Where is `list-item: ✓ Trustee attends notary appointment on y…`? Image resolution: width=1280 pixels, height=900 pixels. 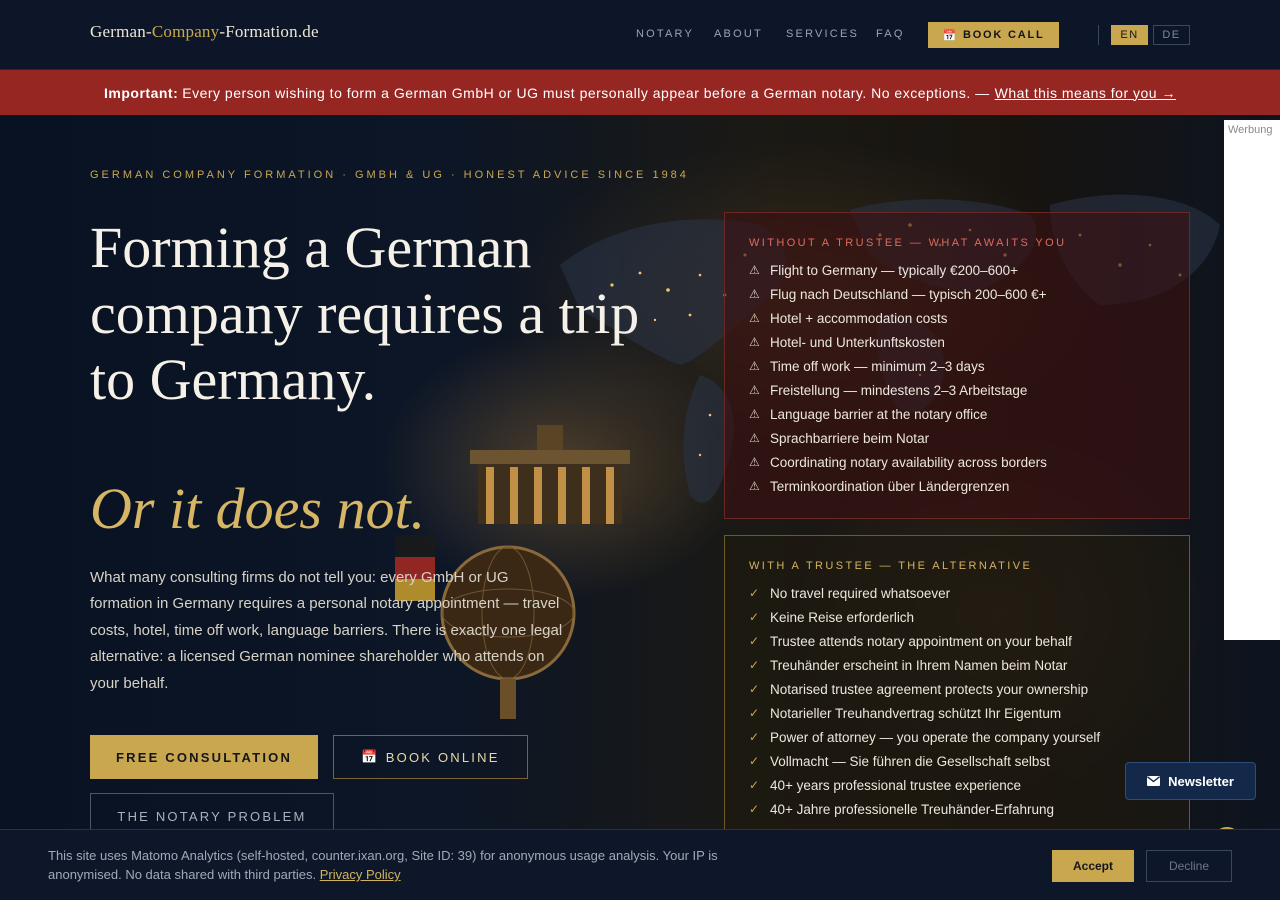
list-item: ✓ Trustee attends notary appointment on y… is located at coordinates (957, 641).